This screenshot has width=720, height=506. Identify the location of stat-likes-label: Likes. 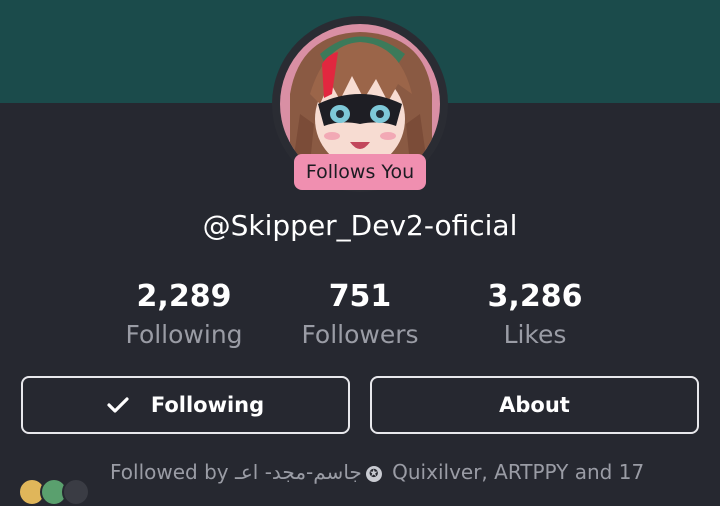
(535, 334).